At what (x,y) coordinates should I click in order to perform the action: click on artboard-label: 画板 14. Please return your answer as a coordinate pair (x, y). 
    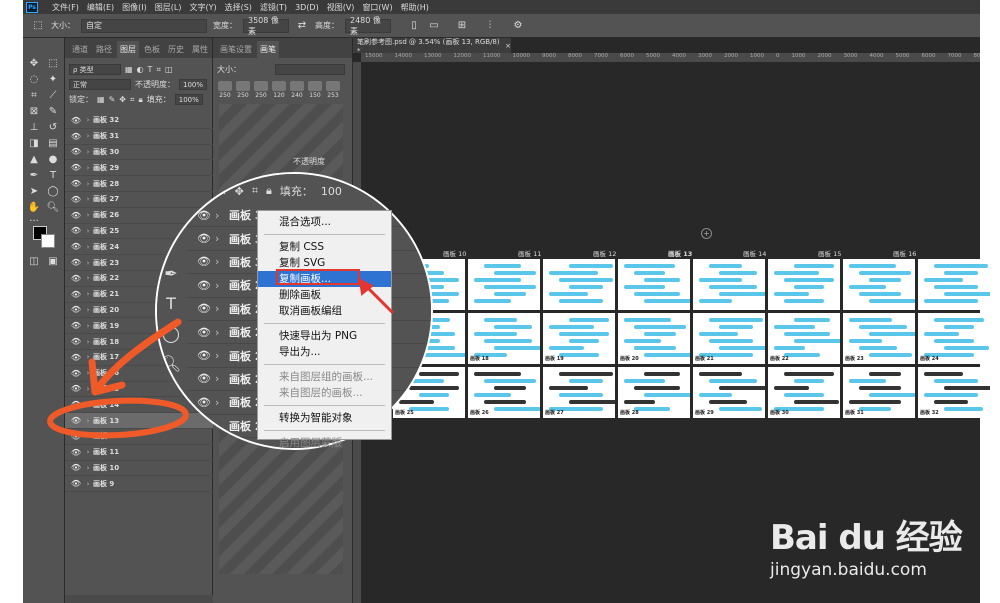
    Looking at the image, I should click on (754, 253).